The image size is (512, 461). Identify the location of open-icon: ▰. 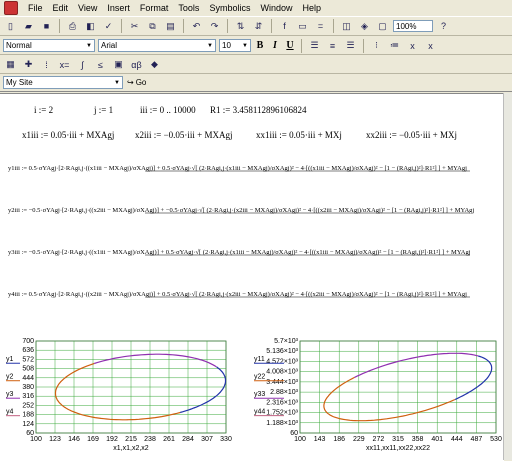
(28, 26).